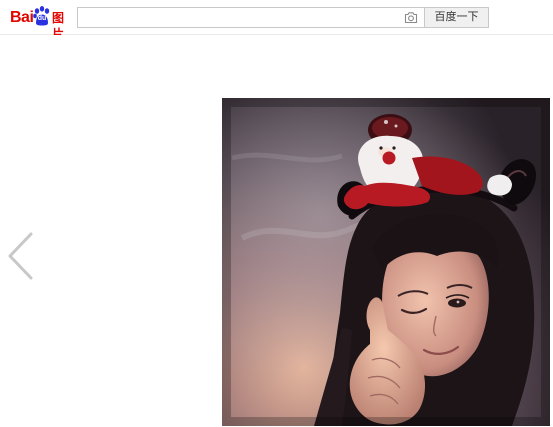 This screenshot has height=427, width=553. I want to click on logo-brand-text: Bai, so click(22, 17).